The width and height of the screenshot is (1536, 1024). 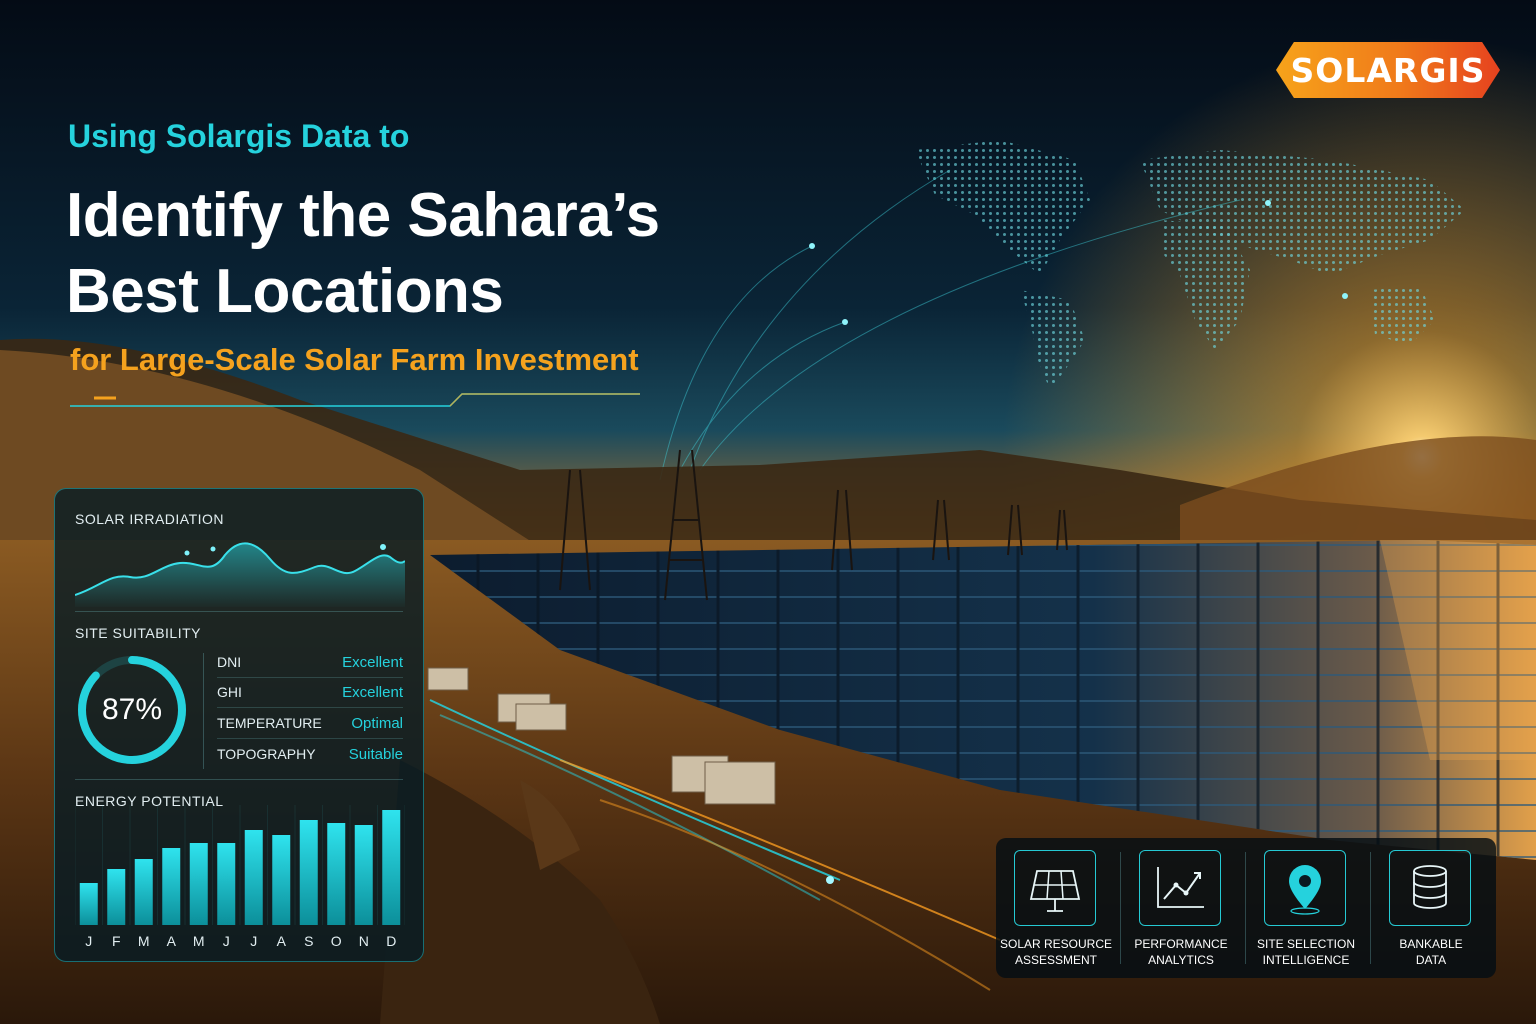 What do you see at coordinates (363, 941) in the screenshot?
I see `month-tick-label: N` at bounding box center [363, 941].